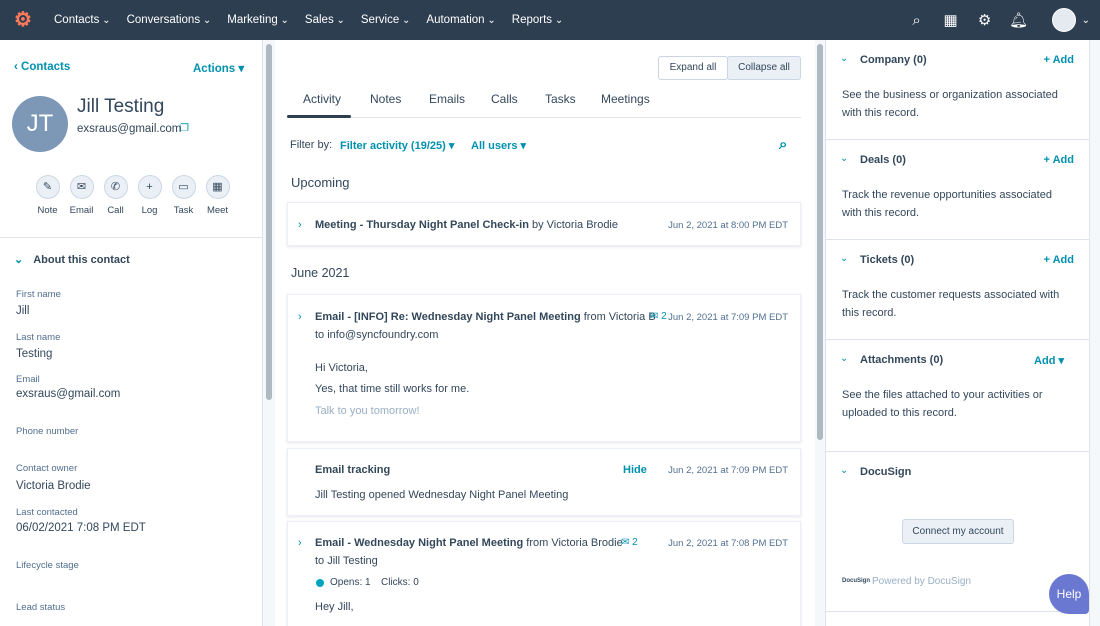  What do you see at coordinates (47, 468) in the screenshot?
I see `prop-label: Contact owner` at bounding box center [47, 468].